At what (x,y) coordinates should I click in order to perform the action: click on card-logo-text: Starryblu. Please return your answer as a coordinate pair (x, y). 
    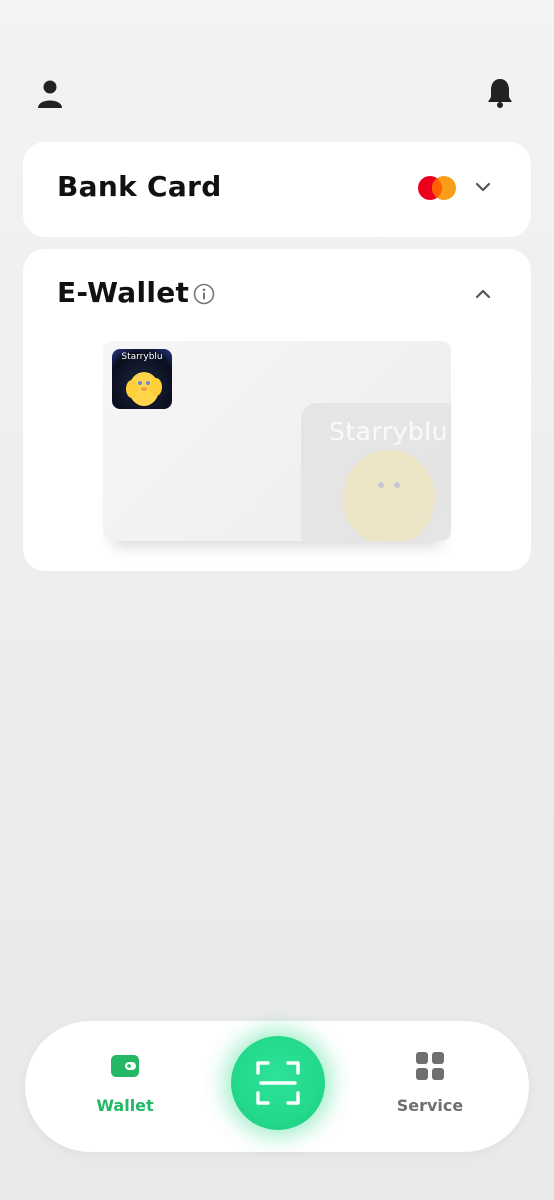
    Looking at the image, I should click on (142, 357).